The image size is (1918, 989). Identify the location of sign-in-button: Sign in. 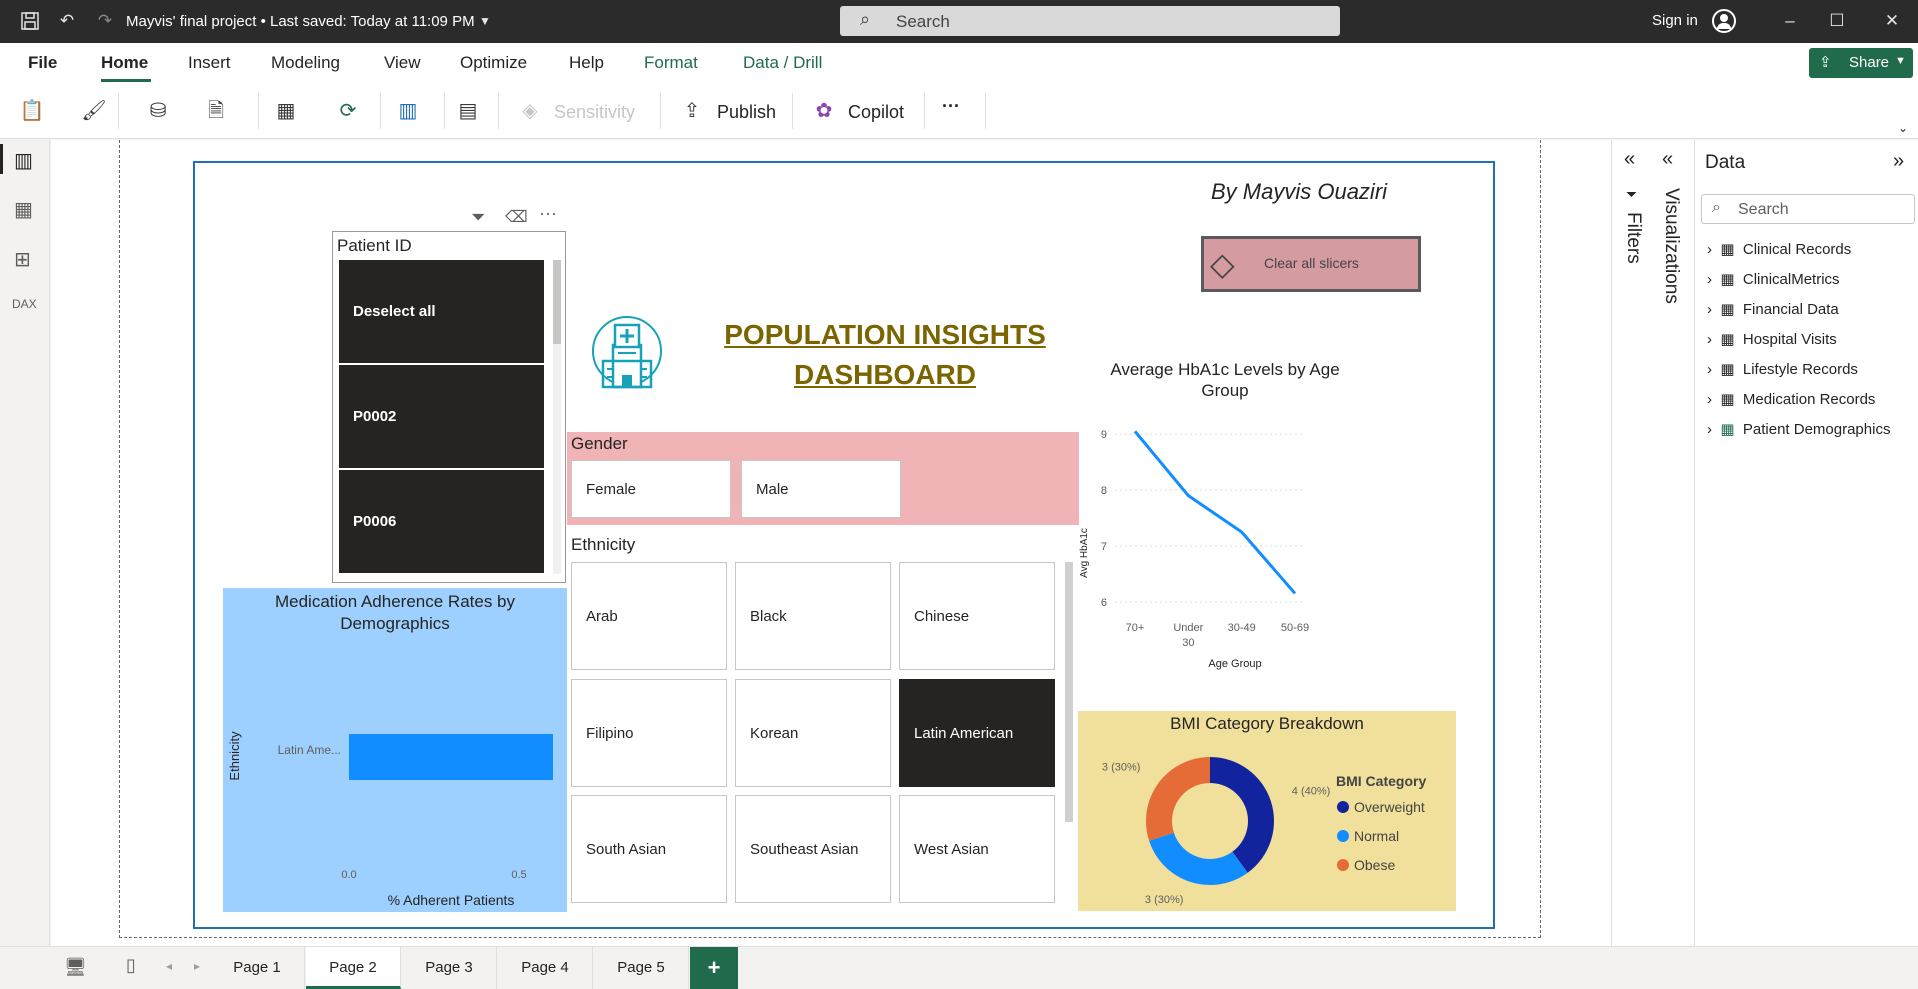
(1675, 20).